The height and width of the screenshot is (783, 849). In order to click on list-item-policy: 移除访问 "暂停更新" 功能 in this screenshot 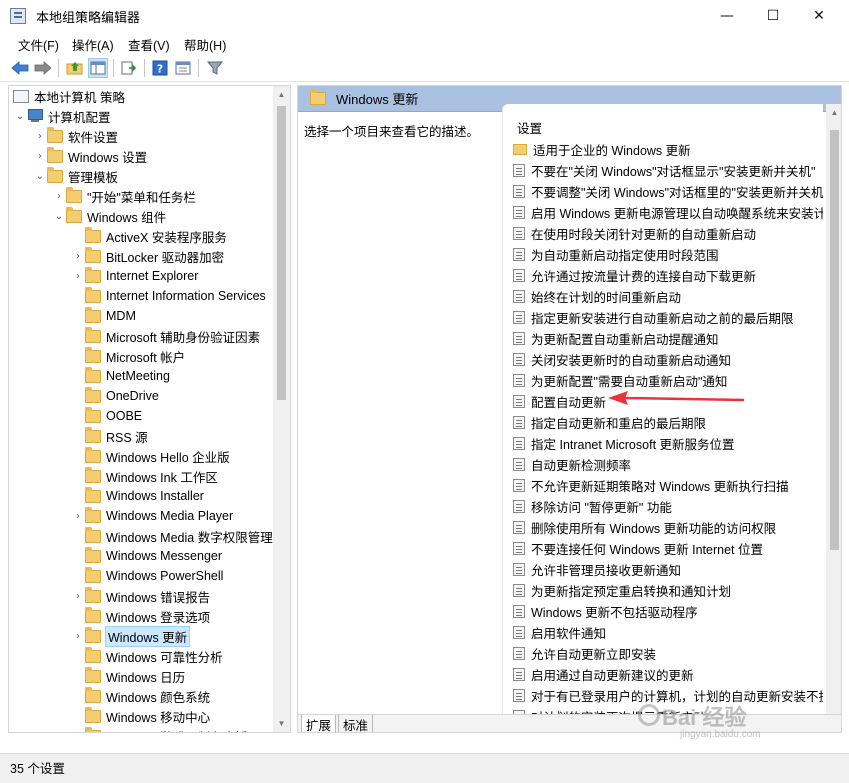, I will do `click(592, 506)`.